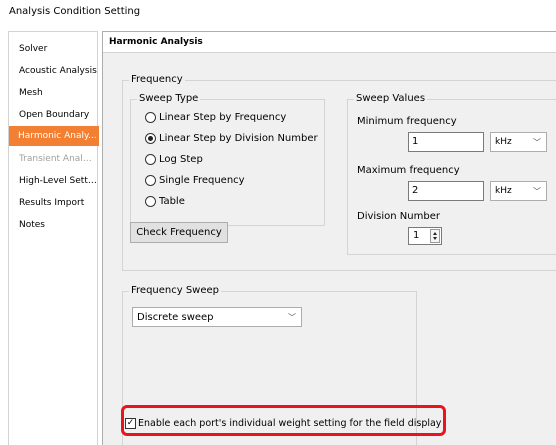  What do you see at coordinates (391, 99) in the screenshot?
I see `sweep-values-label: Sweep Values` at bounding box center [391, 99].